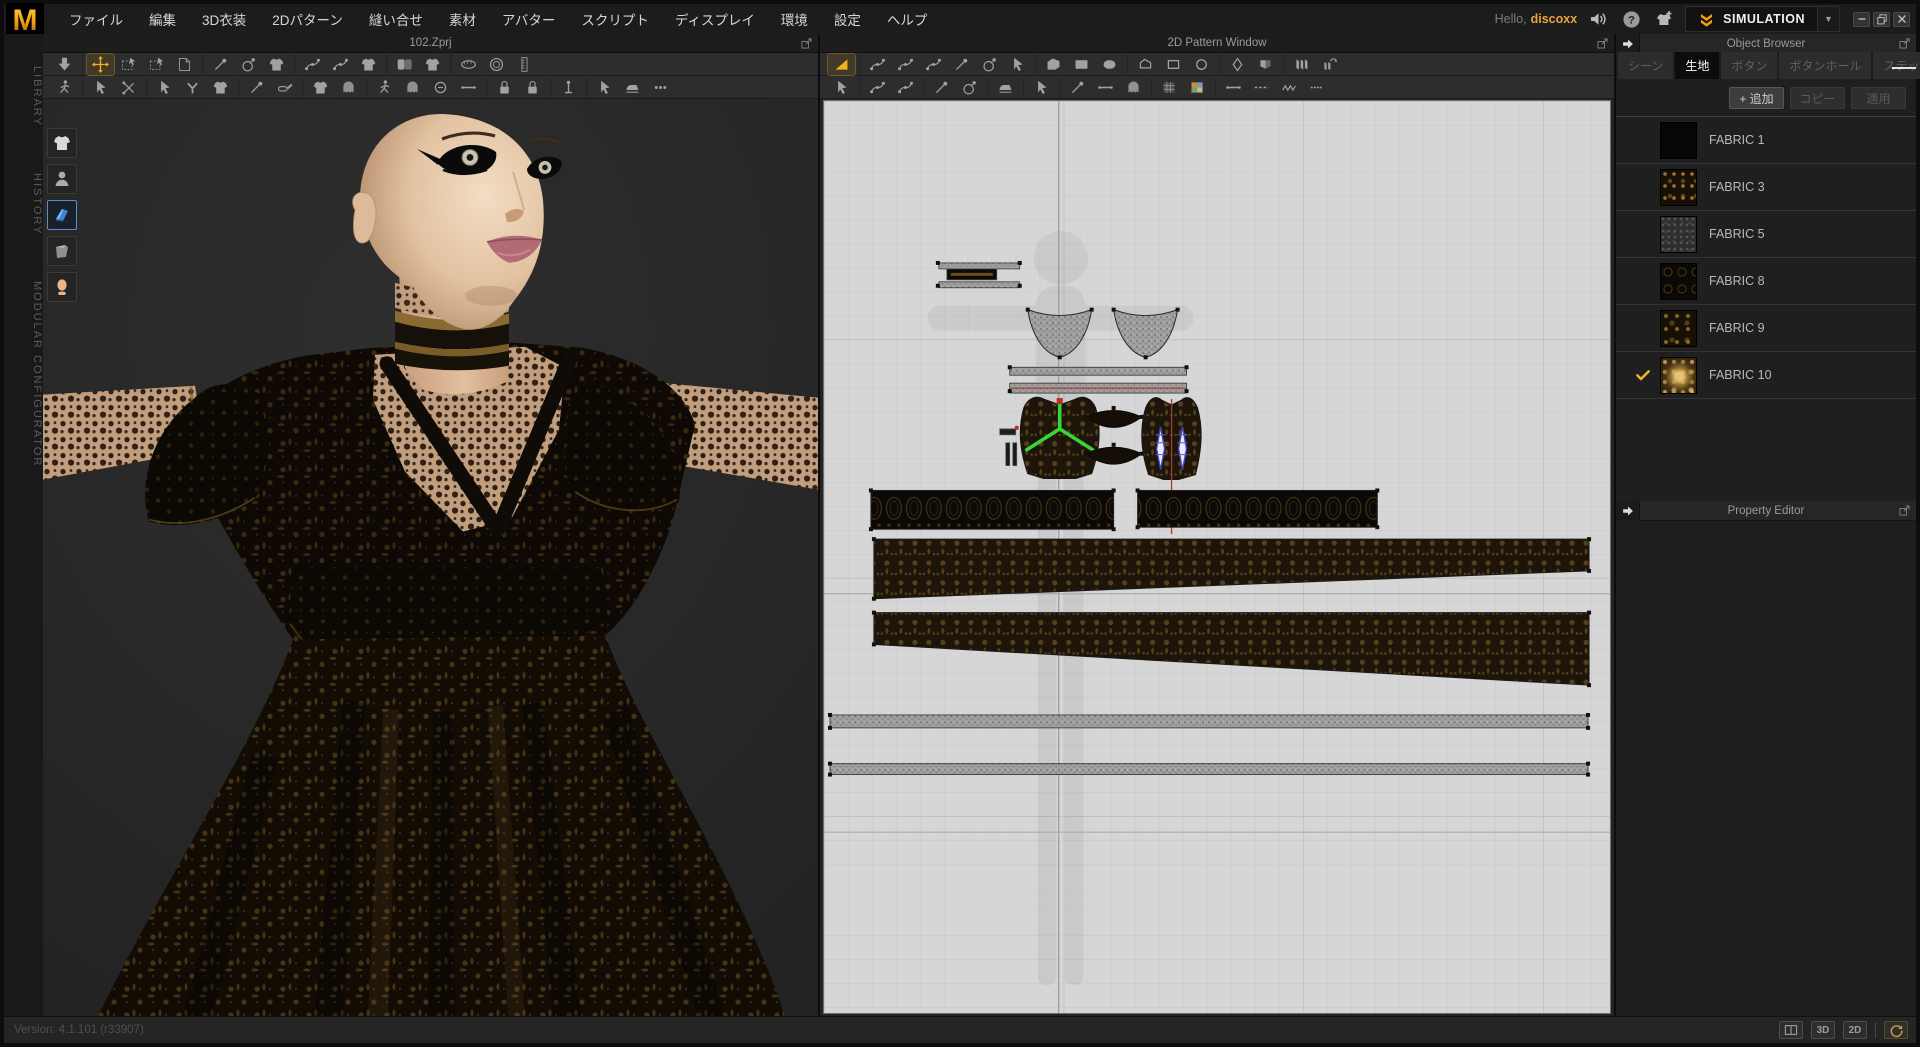 This screenshot has width=1920, height=1047. Describe the element at coordinates (841, 87) in the screenshot. I see `edit-sewing-2d-tool` at that location.